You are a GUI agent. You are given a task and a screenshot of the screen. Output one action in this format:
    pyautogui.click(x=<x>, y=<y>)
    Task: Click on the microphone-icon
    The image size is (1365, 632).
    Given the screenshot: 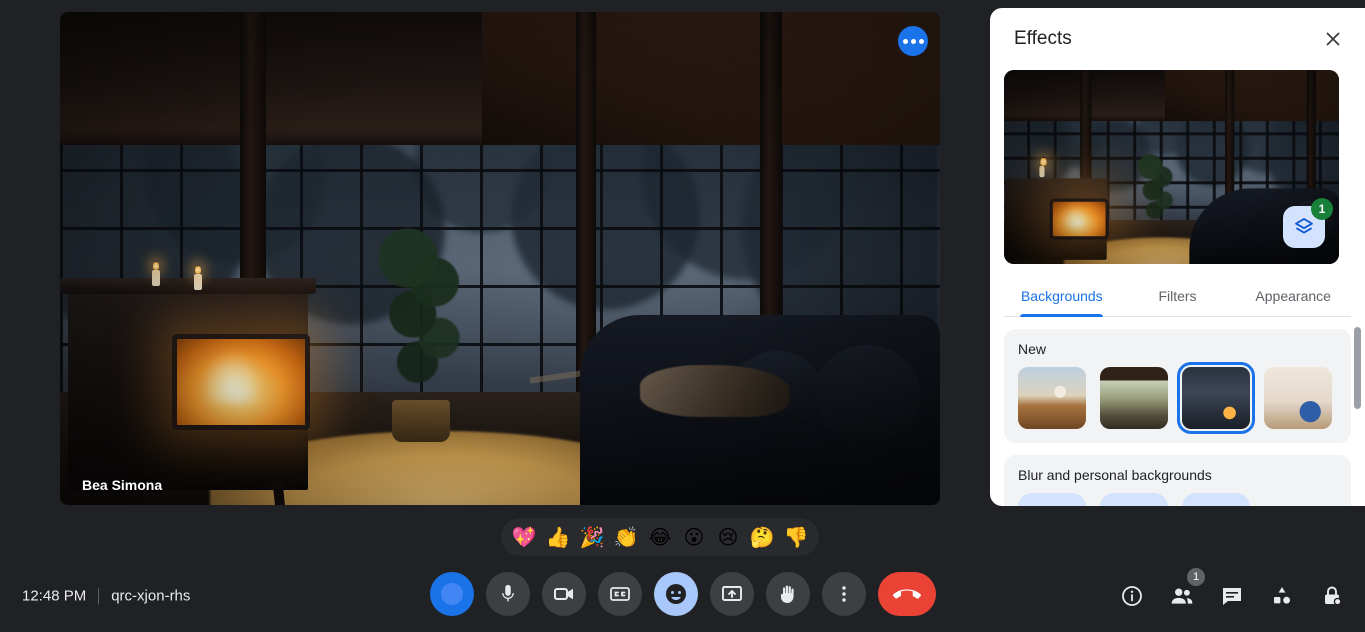 What is the action you would take?
    pyautogui.click(x=507, y=593)
    